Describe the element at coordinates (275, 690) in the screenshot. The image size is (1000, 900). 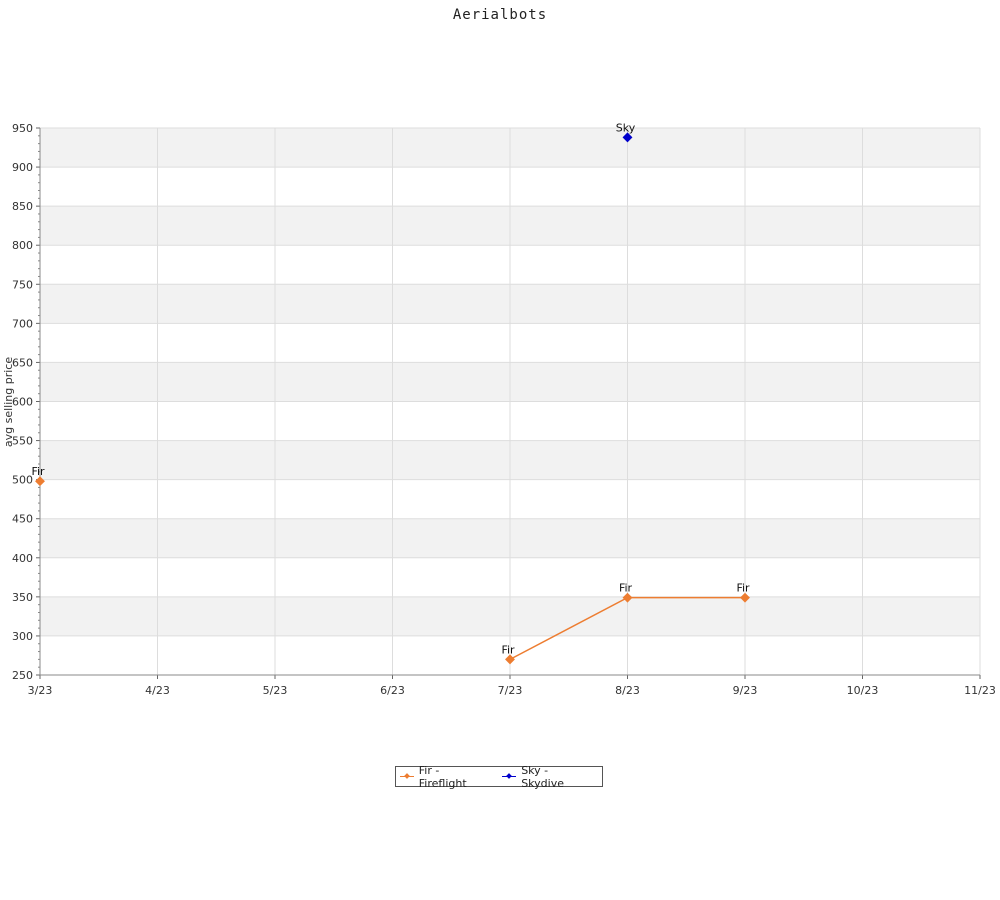
I see `x-tick-label: 5/23` at that location.